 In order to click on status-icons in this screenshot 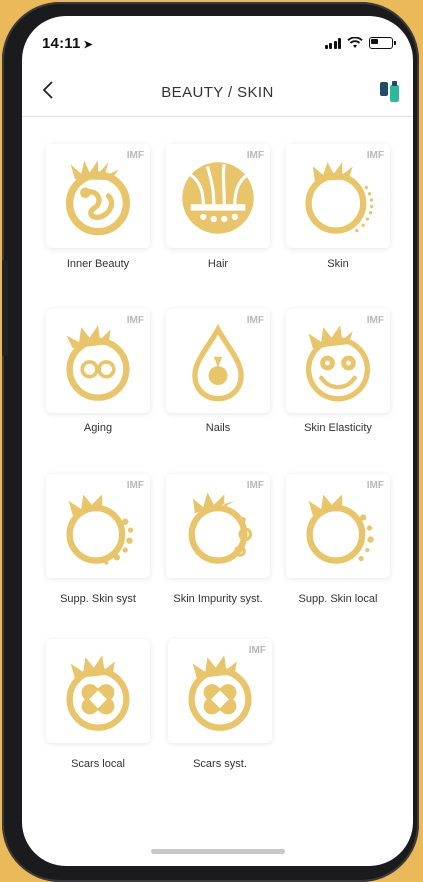, I will do `click(360, 43)`.